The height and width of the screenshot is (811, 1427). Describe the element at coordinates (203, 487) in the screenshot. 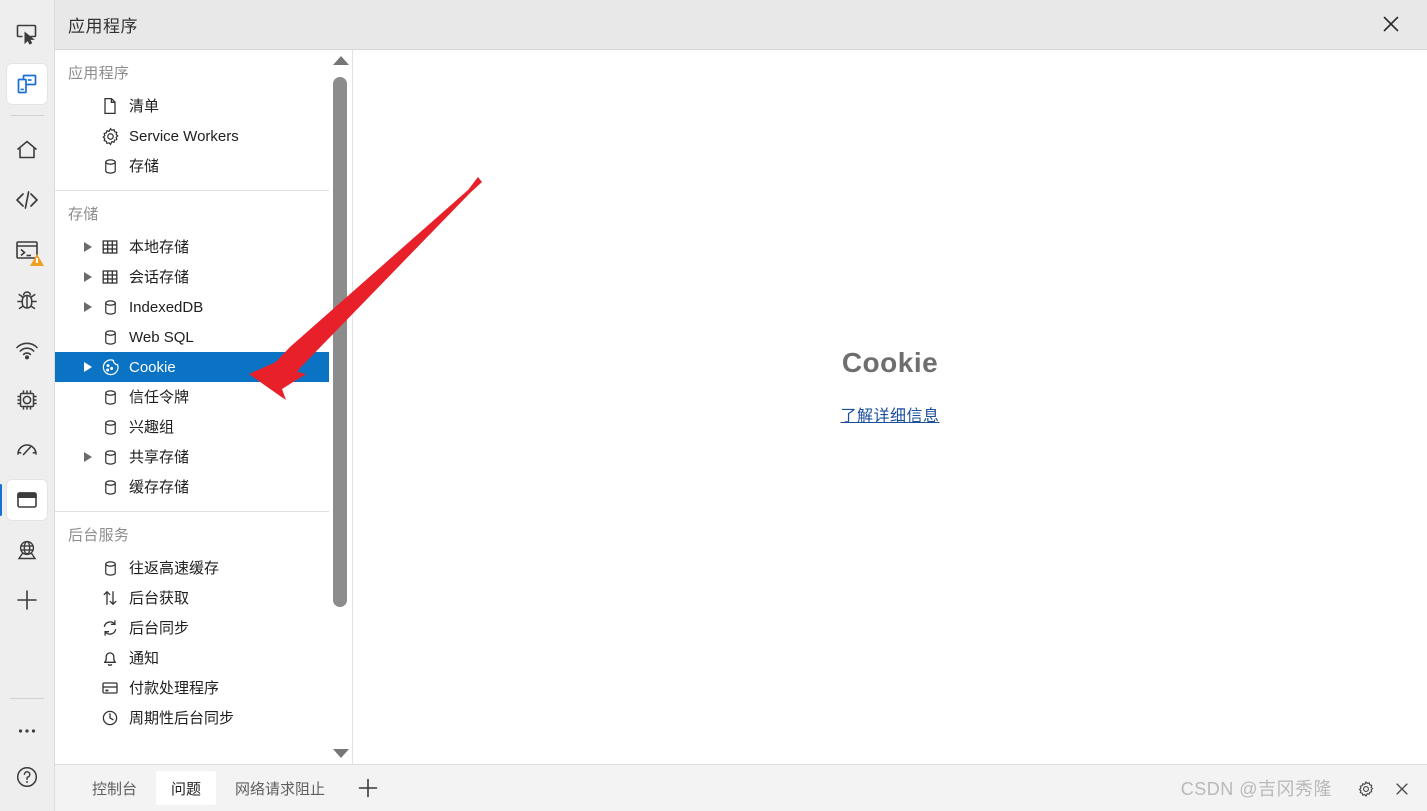

I see `tree-item-cache-storage: 缓存存储` at that location.